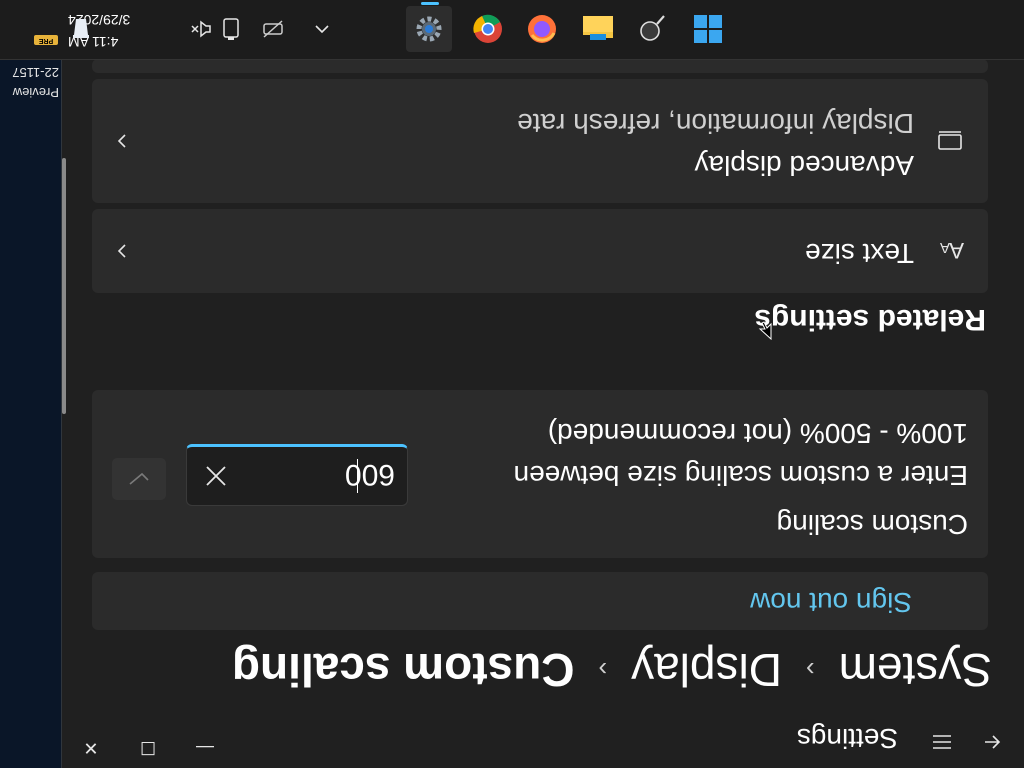 The width and height of the screenshot is (1024, 768). Describe the element at coordinates (46, 40) in the screenshot. I see `preview-badge: PRE` at that location.